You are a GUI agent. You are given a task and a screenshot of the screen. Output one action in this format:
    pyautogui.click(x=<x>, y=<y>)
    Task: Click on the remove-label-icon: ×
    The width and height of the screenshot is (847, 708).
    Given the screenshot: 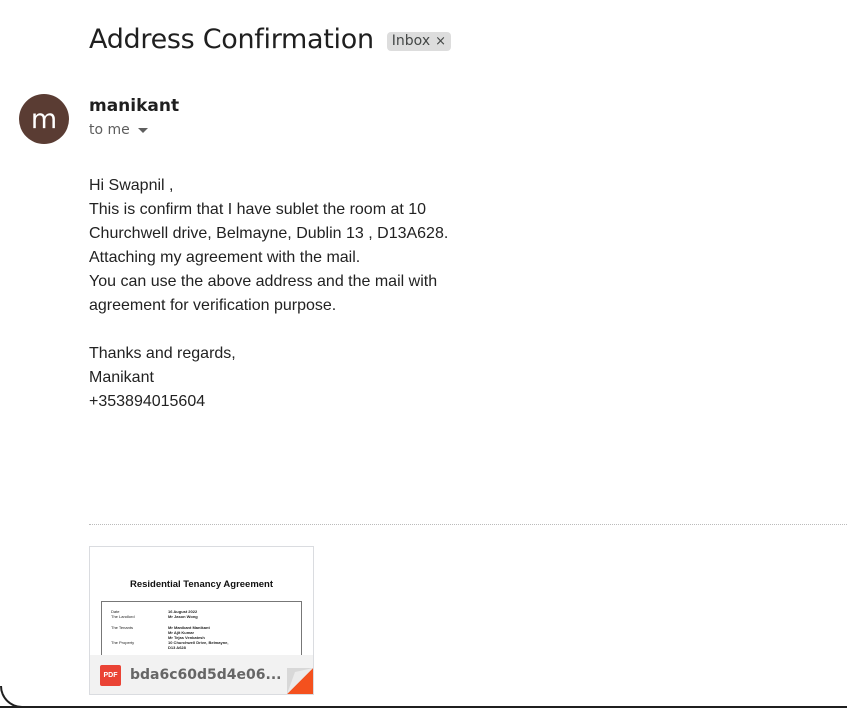 What is the action you would take?
    pyautogui.click(x=440, y=41)
    